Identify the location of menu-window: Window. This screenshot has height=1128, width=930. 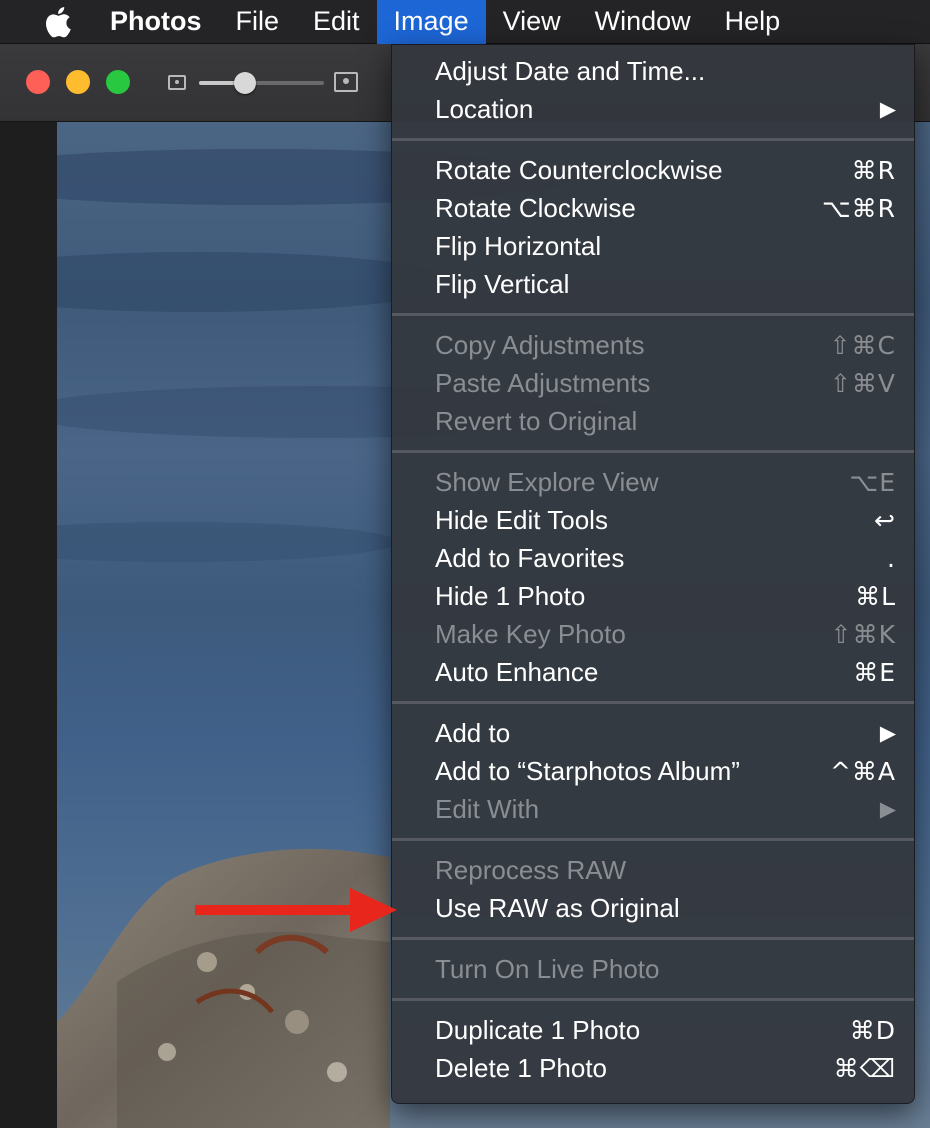
(643, 22).